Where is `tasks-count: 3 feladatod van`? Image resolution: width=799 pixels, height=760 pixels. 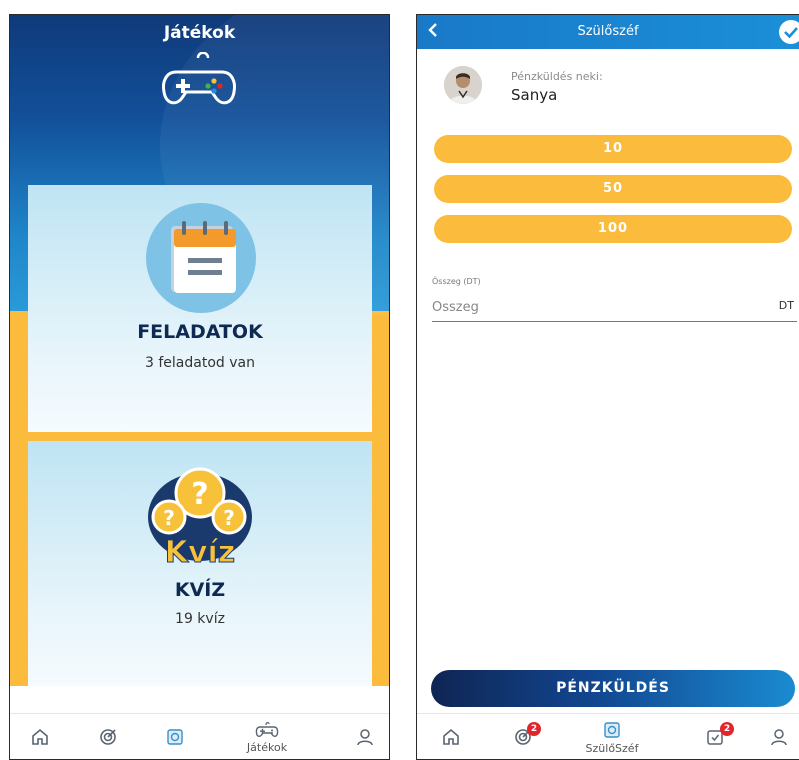
tasks-count: 3 feladatod van is located at coordinates (200, 363).